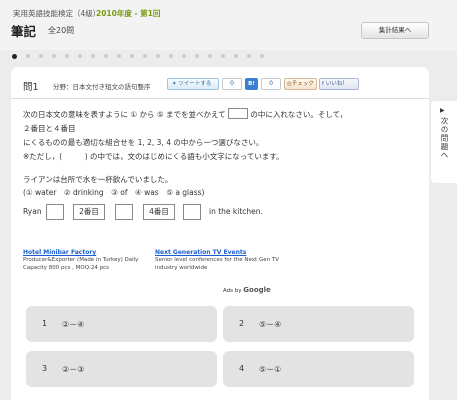 This screenshot has width=457, height=400. I want to click on answer-box-sample, so click(238, 113).